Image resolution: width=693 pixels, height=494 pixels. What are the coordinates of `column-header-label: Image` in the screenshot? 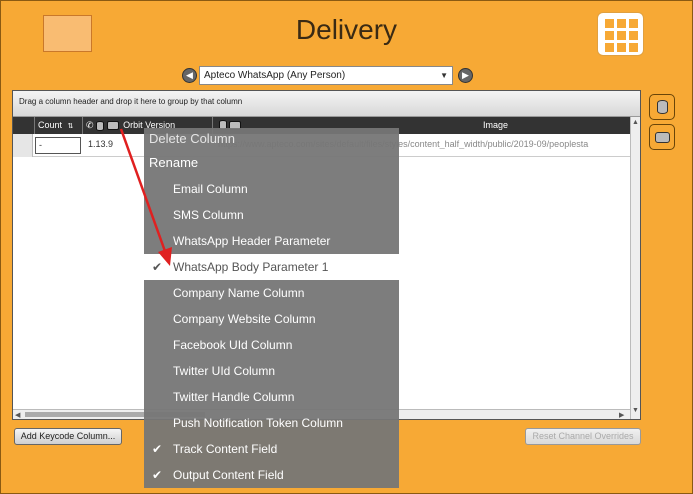 It's located at (496, 125).